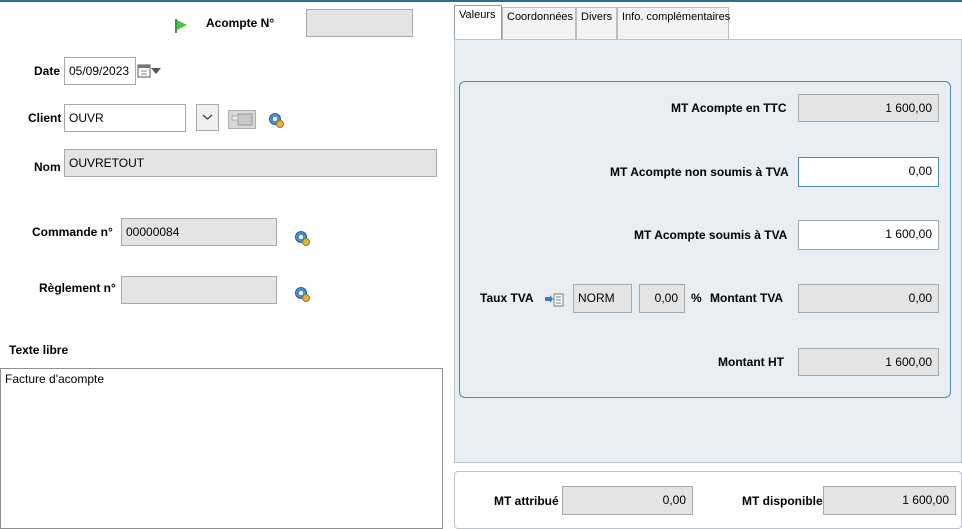 The image size is (962, 529). Describe the element at coordinates (77, 288) in the screenshot. I see `reglement-label: Règlement n°` at that location.